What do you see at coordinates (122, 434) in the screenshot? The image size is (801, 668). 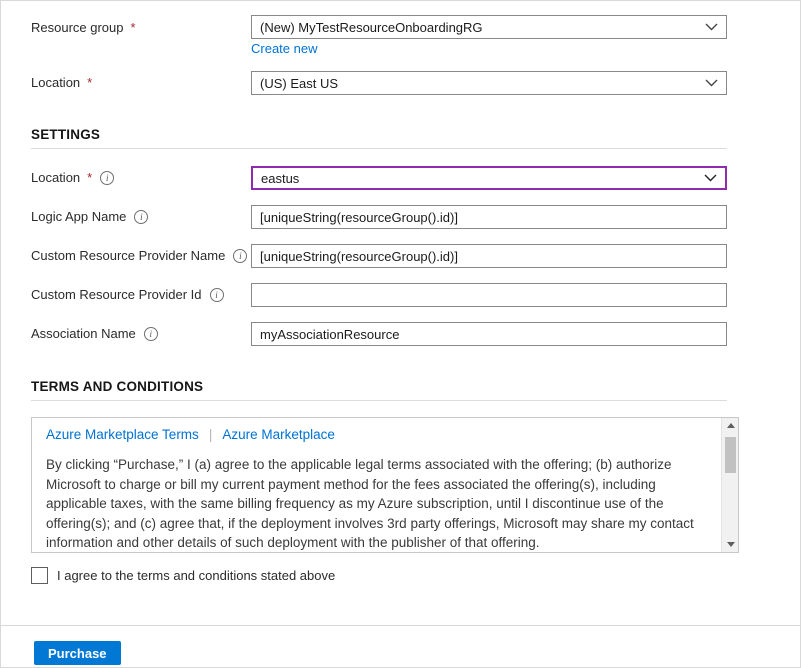 I see `azure-marketplace-terms-link: Azure Marketplace Terms` at bounding box center [122, 434].